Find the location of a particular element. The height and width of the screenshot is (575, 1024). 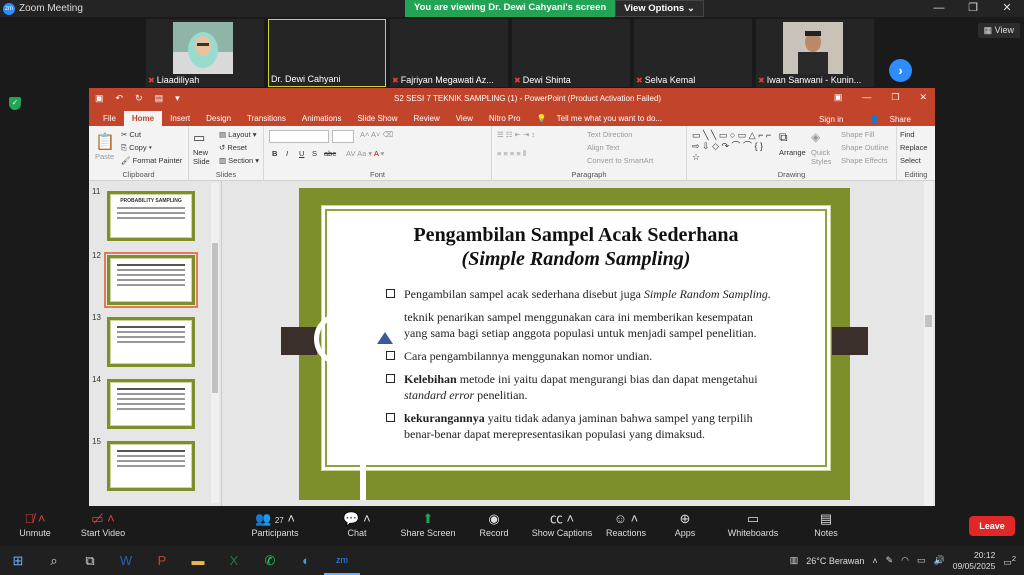

speaker-icon: 🔊 is located at coordinates (939, 560).